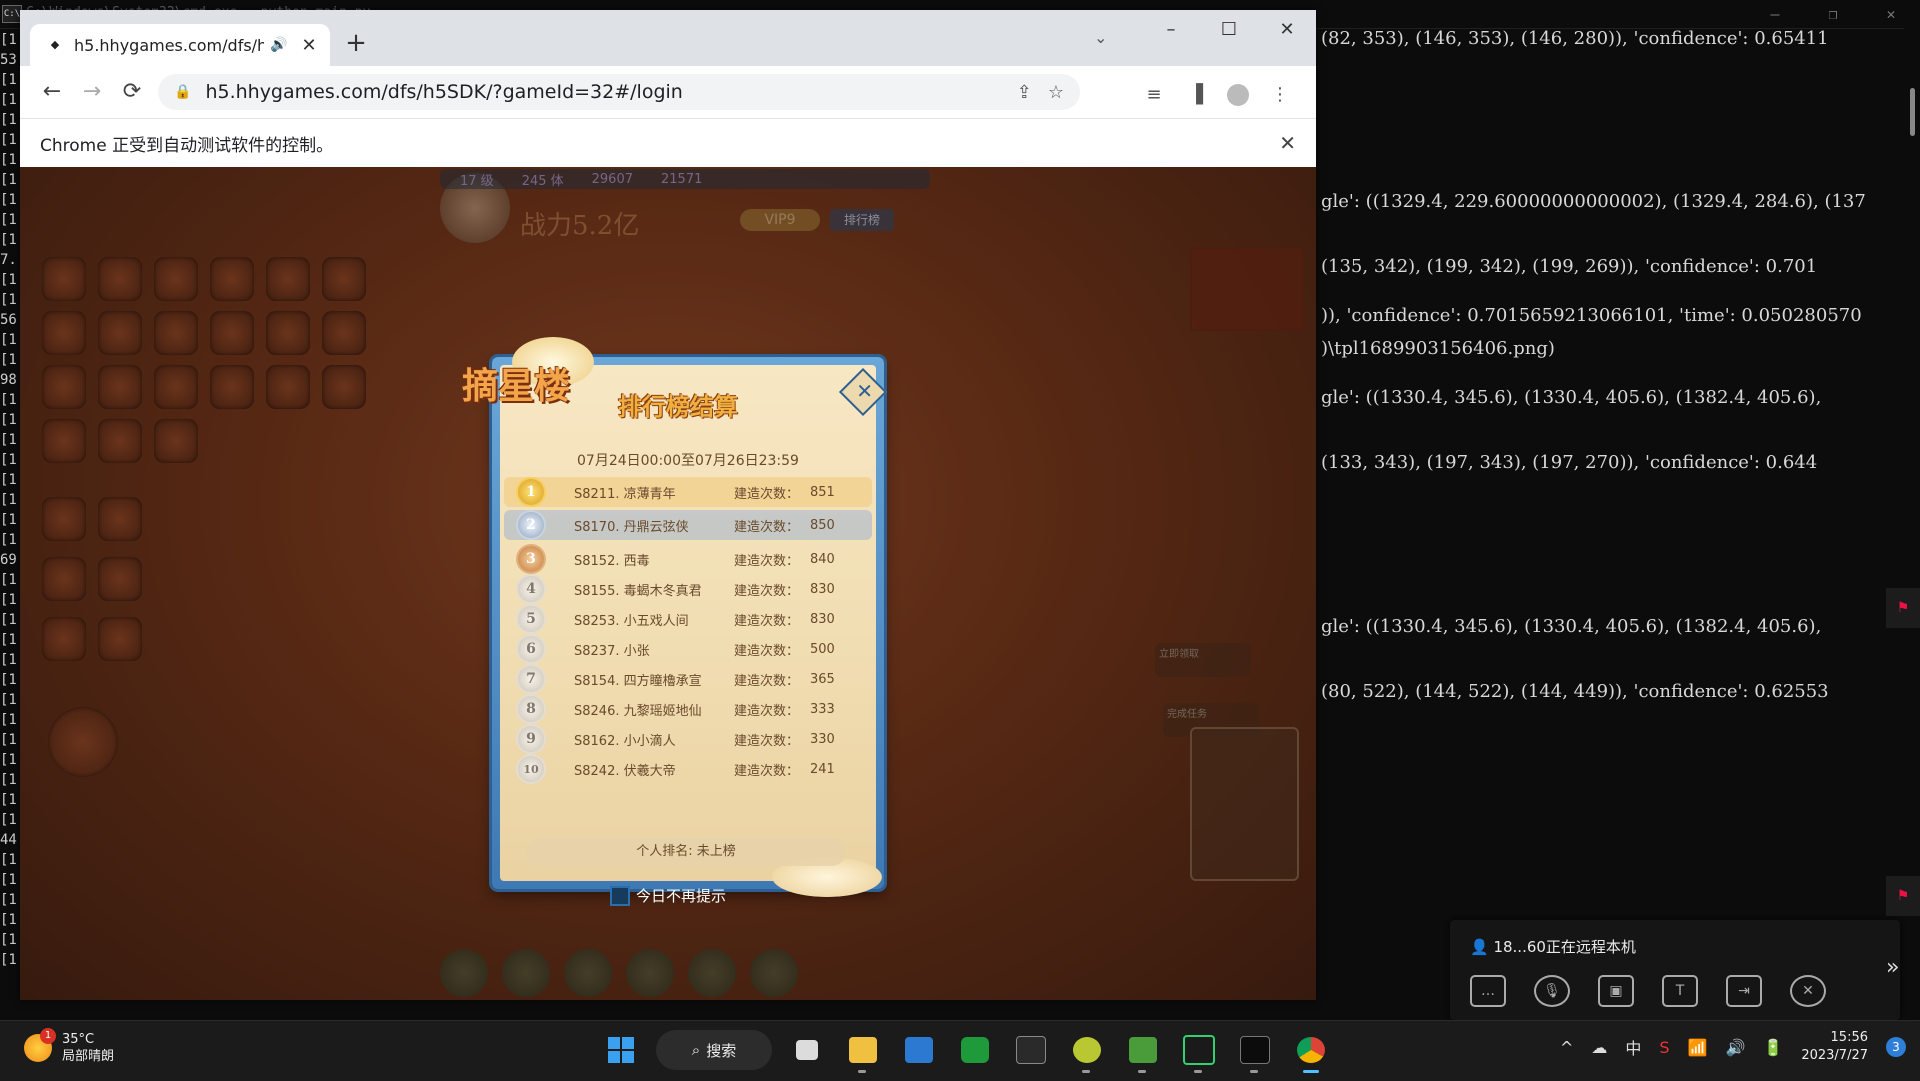  Describe the element at coordinates (638, 711) in the screenshot. I see `player-name: S8246. 九黎瑶姬地仙` at that location.